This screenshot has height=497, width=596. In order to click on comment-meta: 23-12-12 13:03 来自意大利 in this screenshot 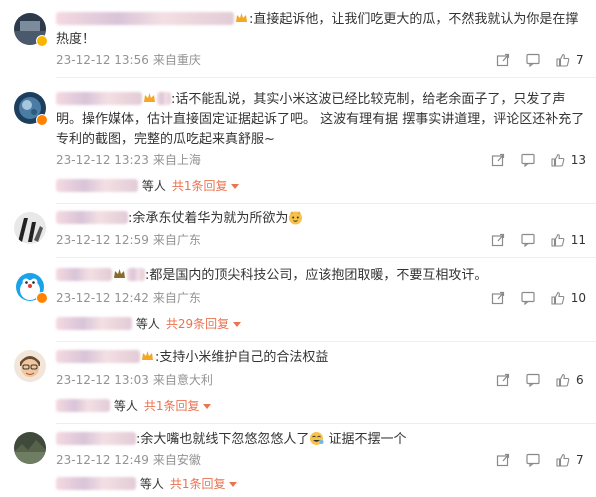, I will do `click(134, 380)`.